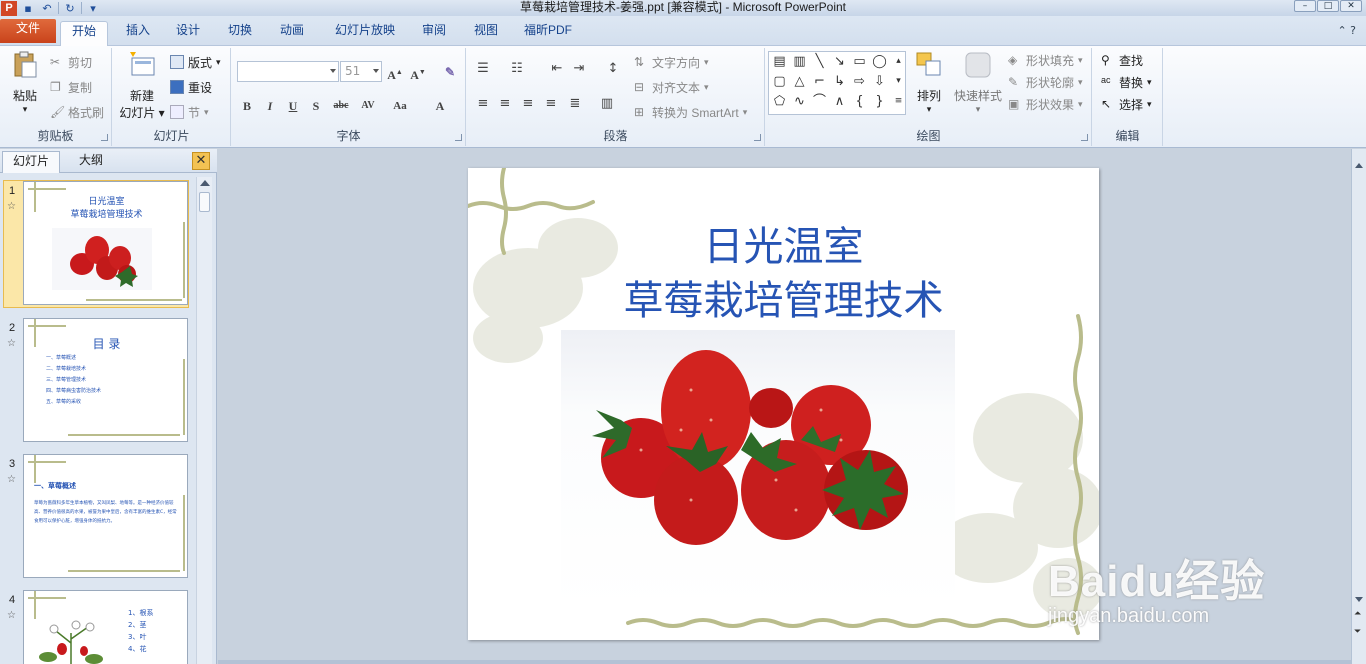 The height and width of the screenshot is (664, 1366). Describe the element at coordinates (189, 112) in the screenshot. I see `section-button: 节 ▾` at that location.